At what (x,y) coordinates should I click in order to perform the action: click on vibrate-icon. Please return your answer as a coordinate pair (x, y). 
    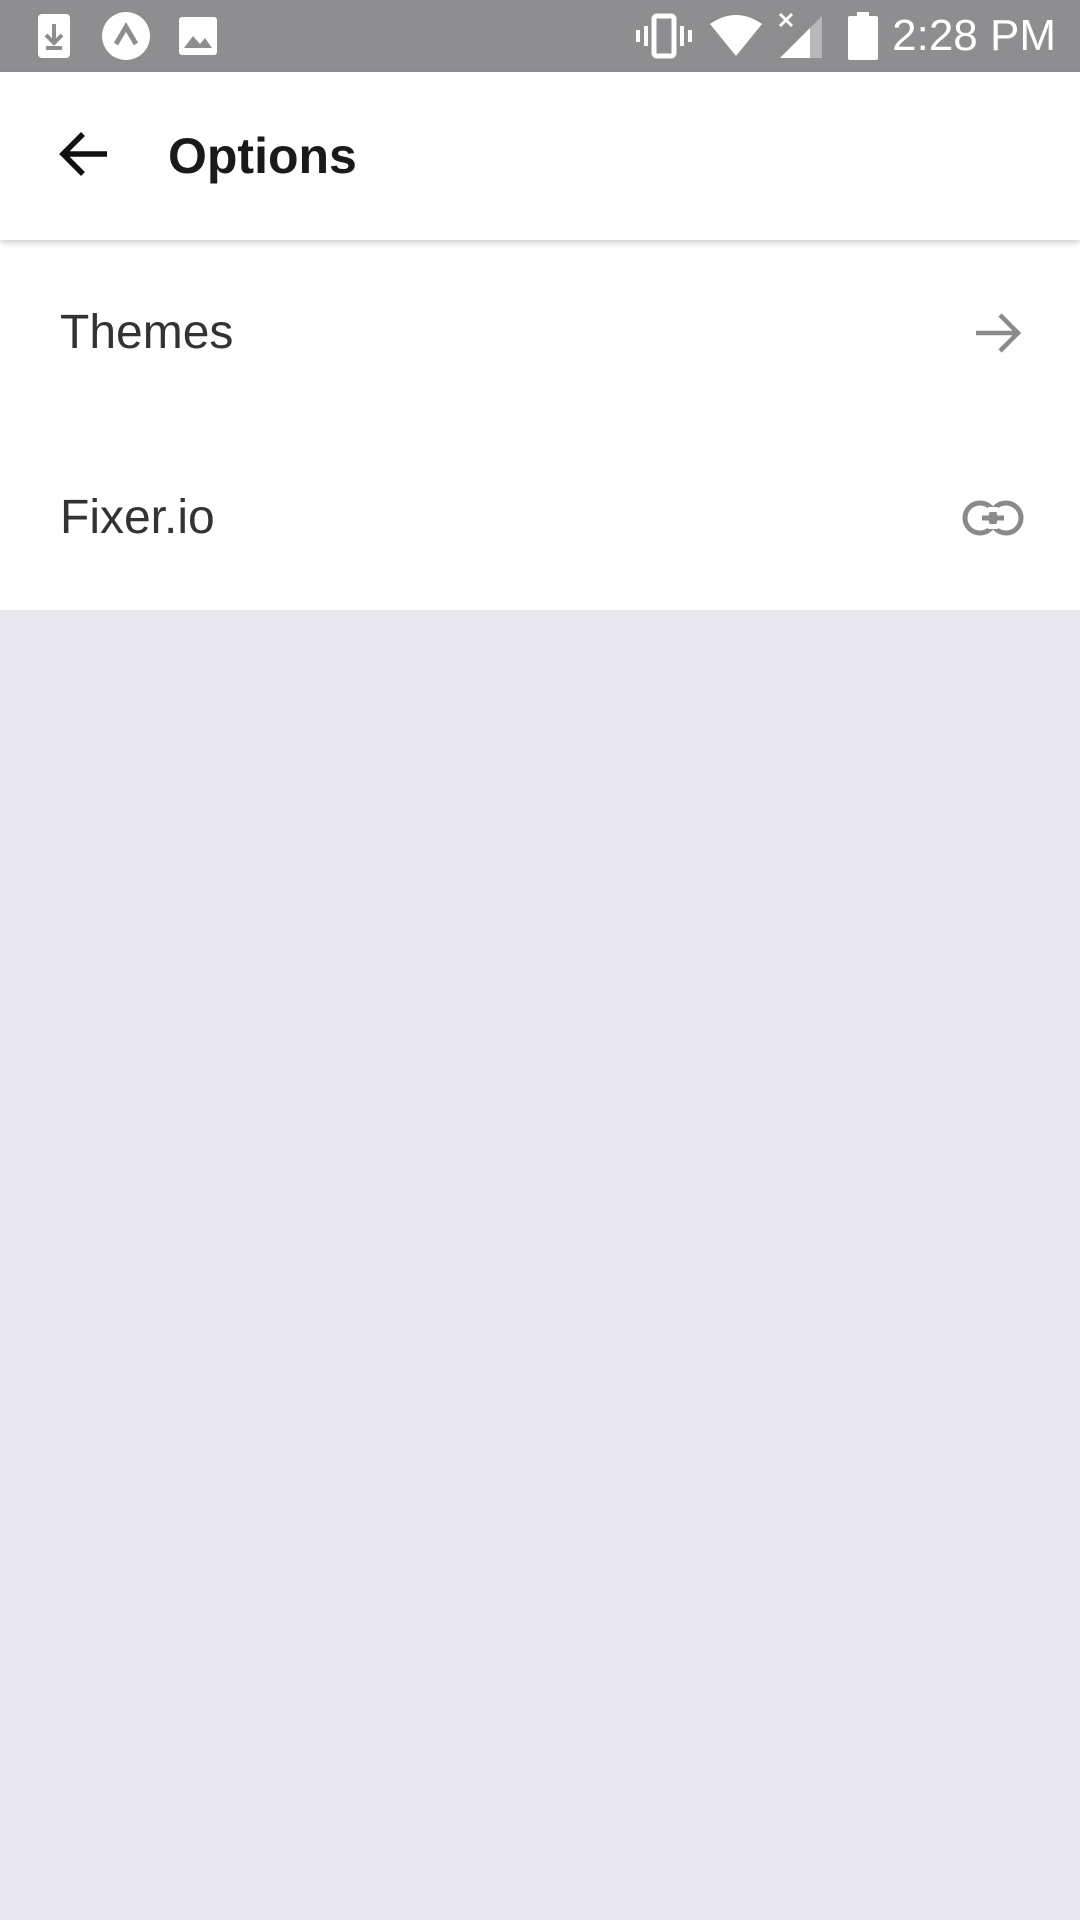
    Looking at the image, I should click on (664, 36).